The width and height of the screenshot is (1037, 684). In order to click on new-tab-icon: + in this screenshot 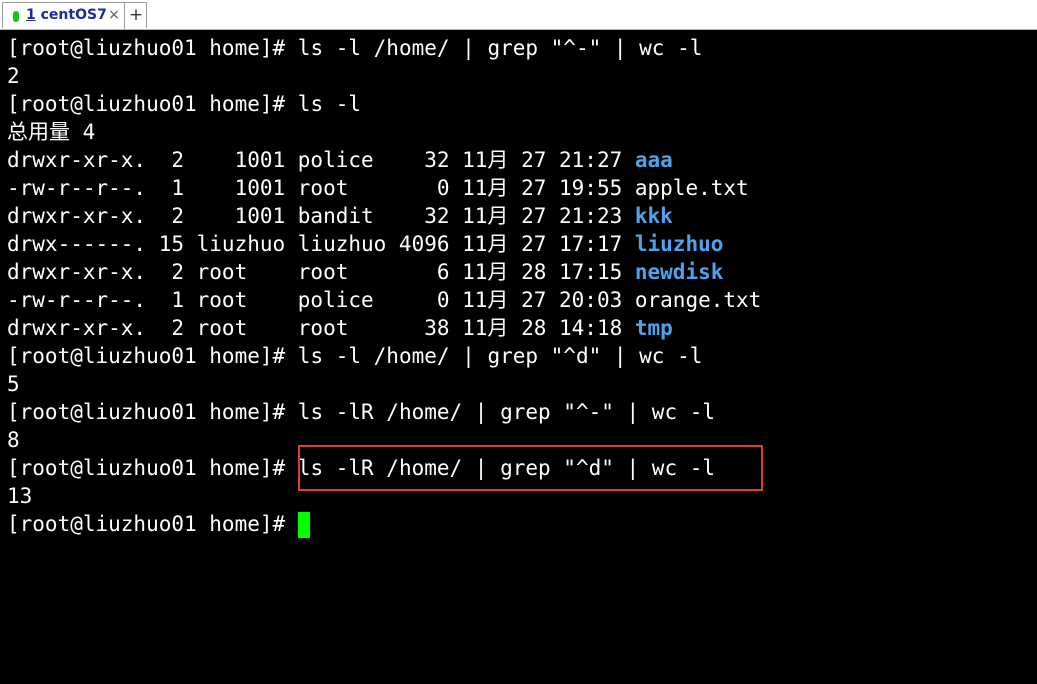, I will do `click(136, 15)`.